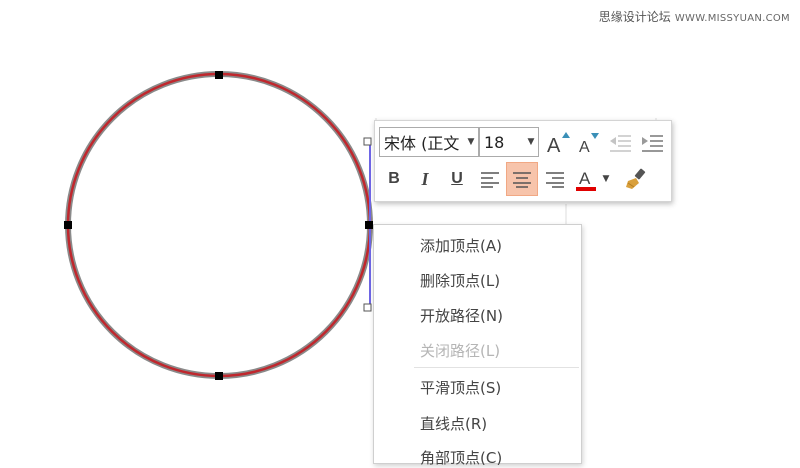  I want to click on shrink-font-icon: A, so click(589, 144).